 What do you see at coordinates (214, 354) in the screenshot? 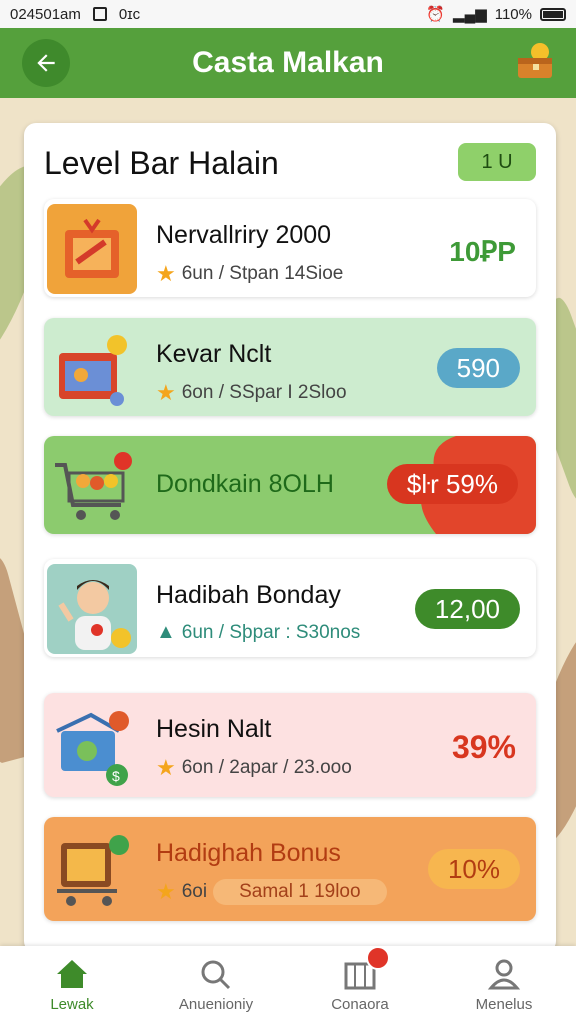
I see `item-name: Kevar Nclt` at bounding box center [214, 354].